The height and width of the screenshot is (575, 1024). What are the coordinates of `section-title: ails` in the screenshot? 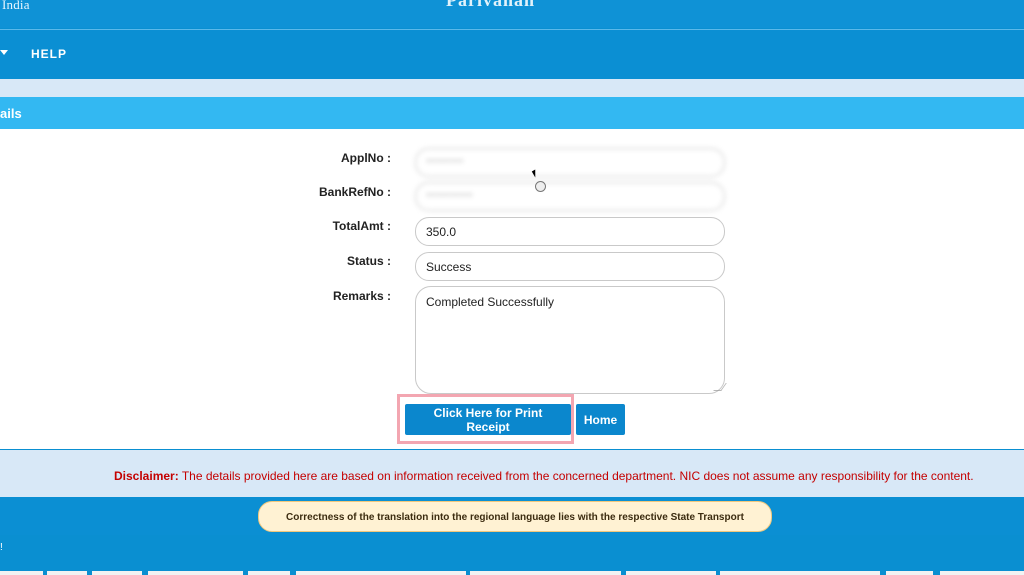 It's located at (11, 113).